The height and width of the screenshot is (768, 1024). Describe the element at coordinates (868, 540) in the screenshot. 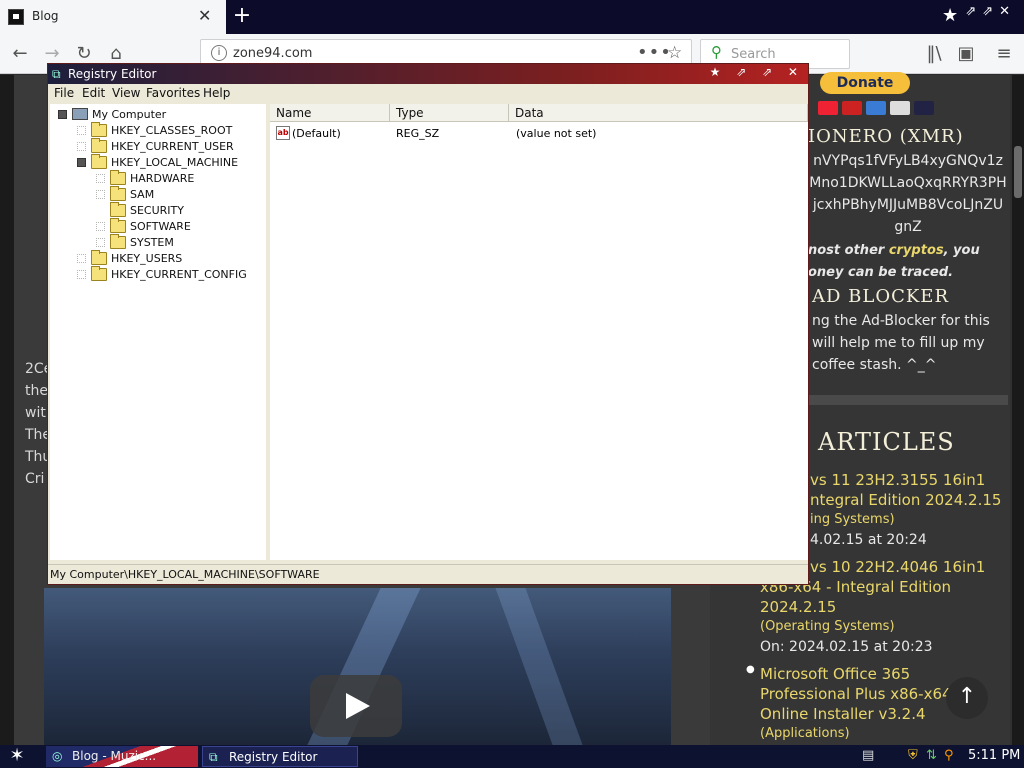

I see `article-date: 4.02.15 at 20:24` at that location.